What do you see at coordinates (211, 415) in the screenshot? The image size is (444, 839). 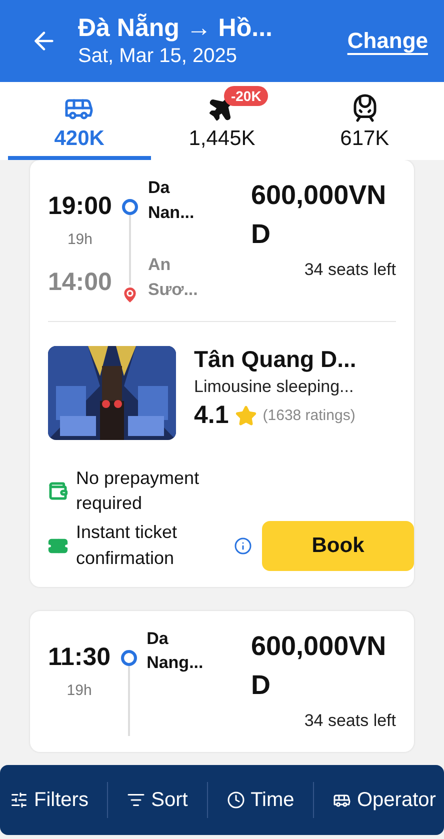 I see `rating-score: 4.1` at bounding box center [211, 415].